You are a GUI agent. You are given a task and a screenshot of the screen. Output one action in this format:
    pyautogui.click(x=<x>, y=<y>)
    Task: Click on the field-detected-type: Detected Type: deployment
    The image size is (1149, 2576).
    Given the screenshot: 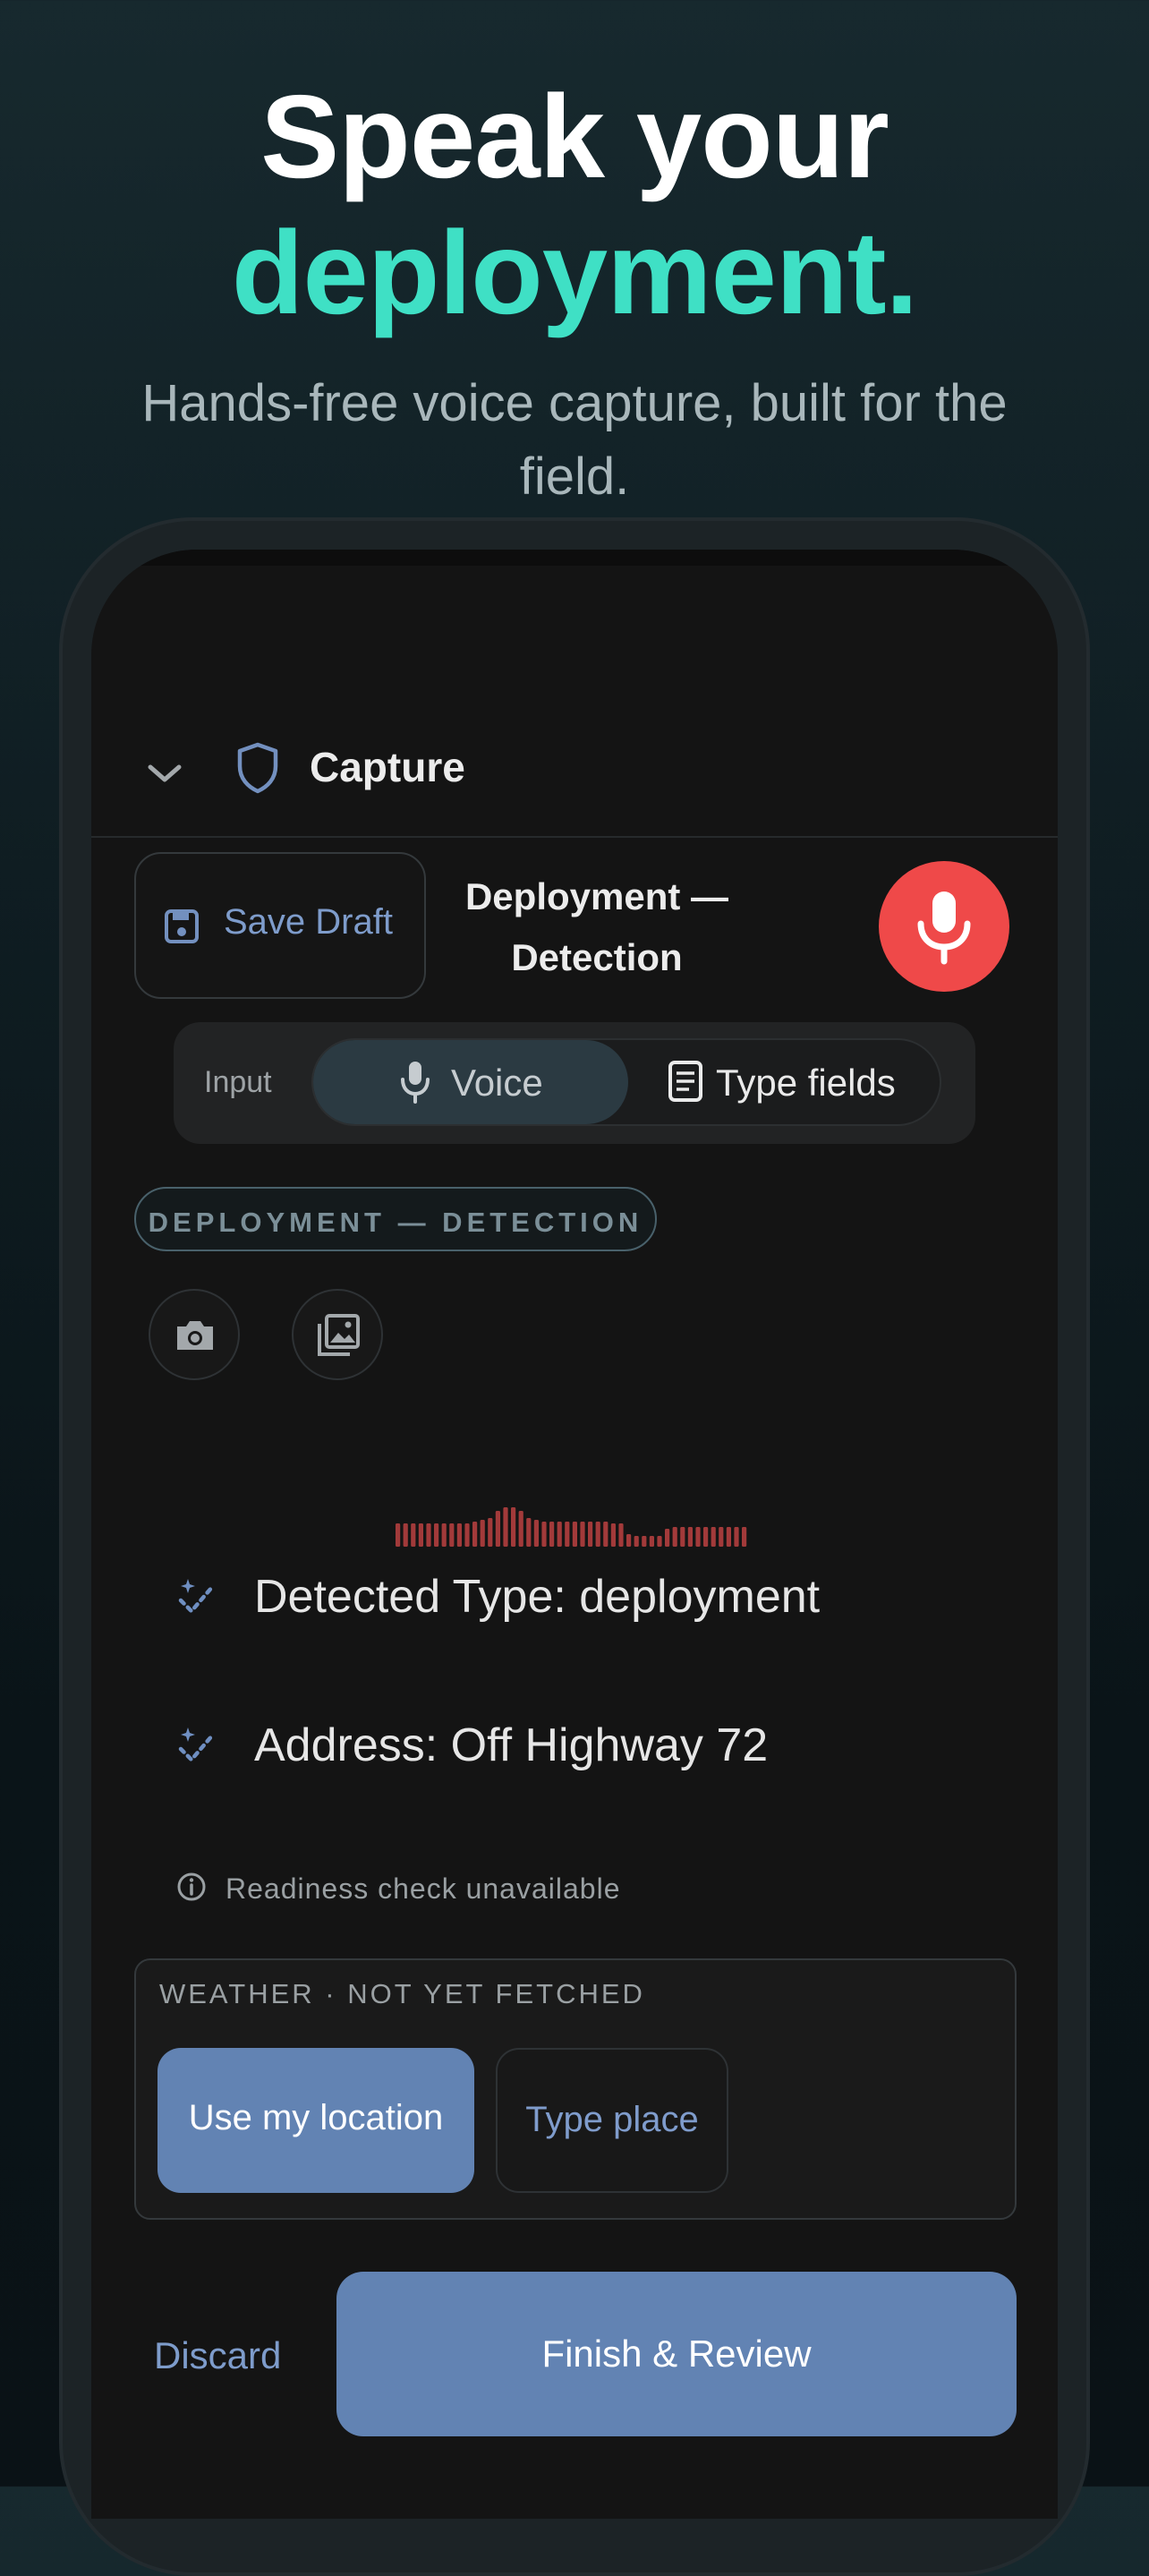 What is the action you would take?
    pyautogui.click(x=574, y=1597)
    